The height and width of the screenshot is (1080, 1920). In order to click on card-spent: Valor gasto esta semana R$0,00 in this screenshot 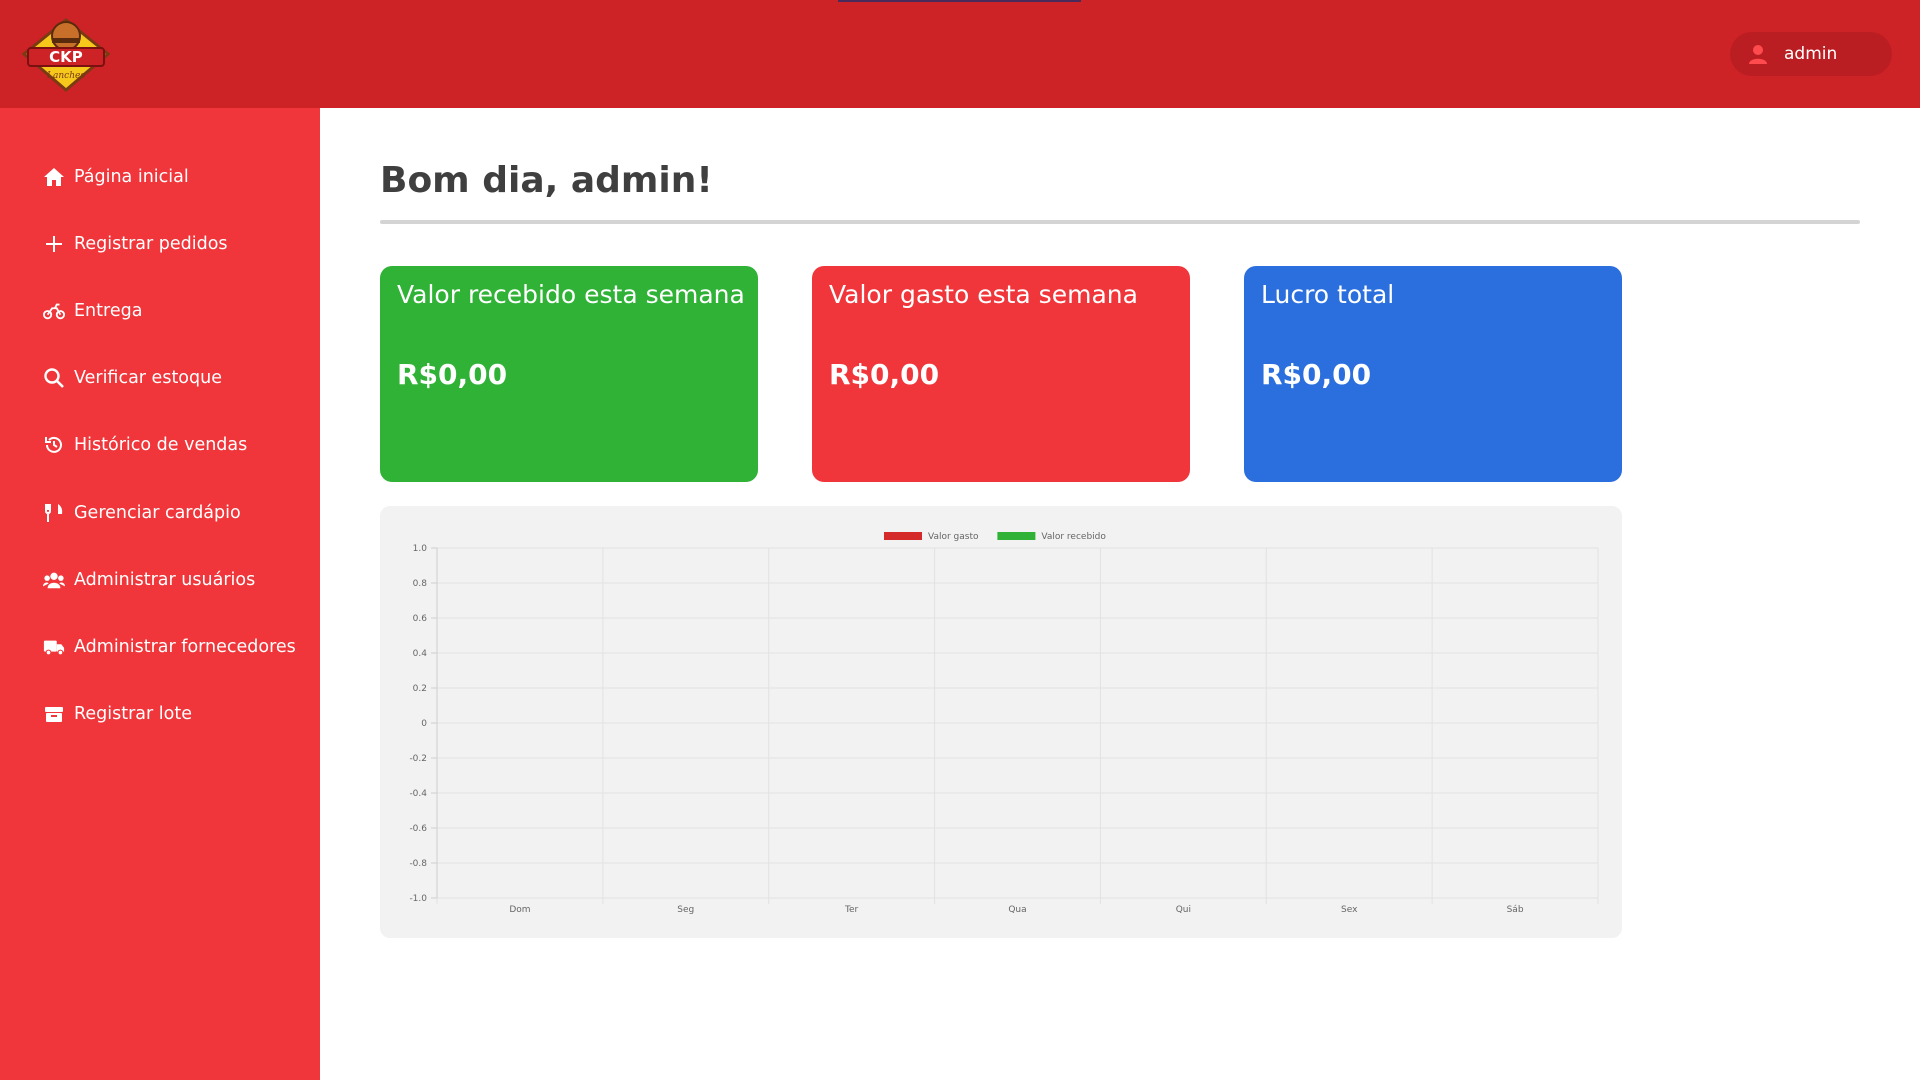, I will do `click(1001, 374)`.